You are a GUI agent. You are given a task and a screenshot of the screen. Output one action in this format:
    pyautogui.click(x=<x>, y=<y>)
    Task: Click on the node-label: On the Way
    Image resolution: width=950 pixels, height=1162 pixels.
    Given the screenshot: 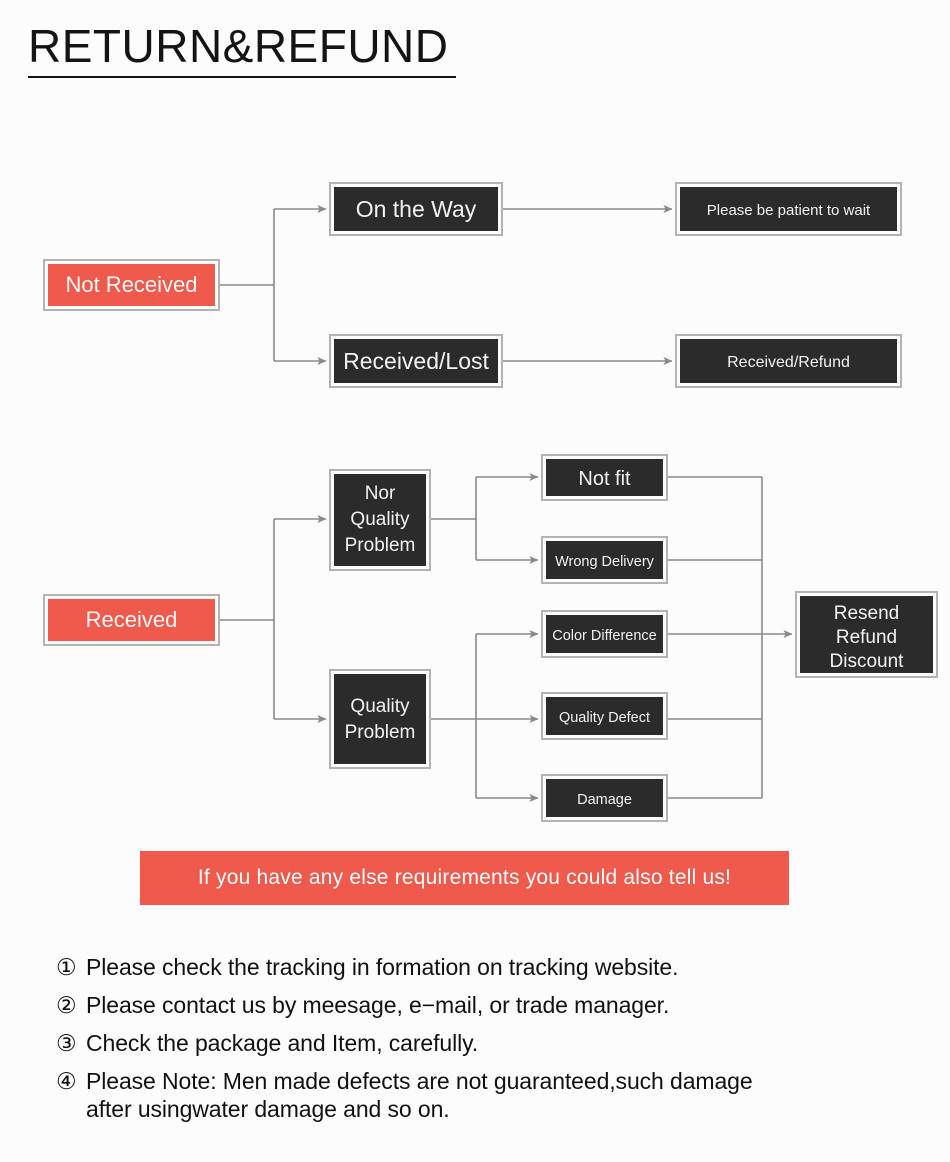 What is the action you would take?
    pyautogui.click(x=416, y=209)
    